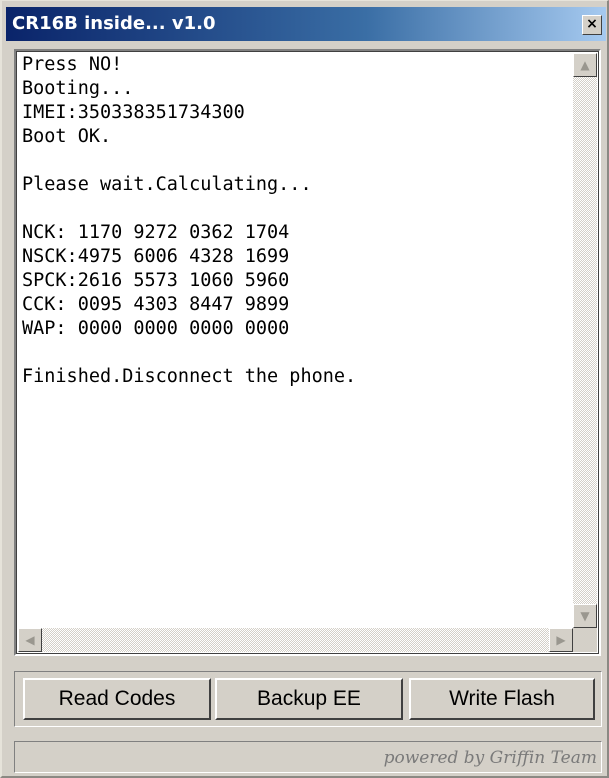 Image resolution: width=609 pixels, height=778 pixels. I want to click on scroll-down-button: ▼, so click(585, 616).